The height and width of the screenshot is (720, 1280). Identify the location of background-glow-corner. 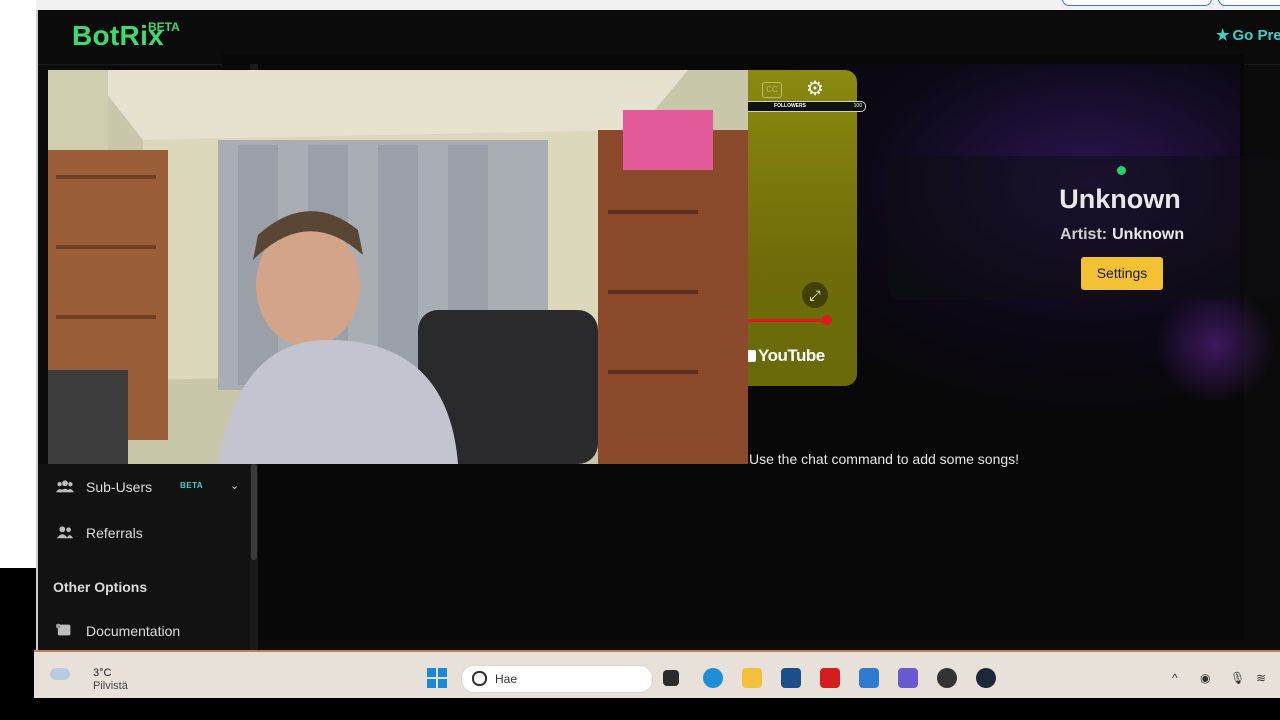
(1215, 345).